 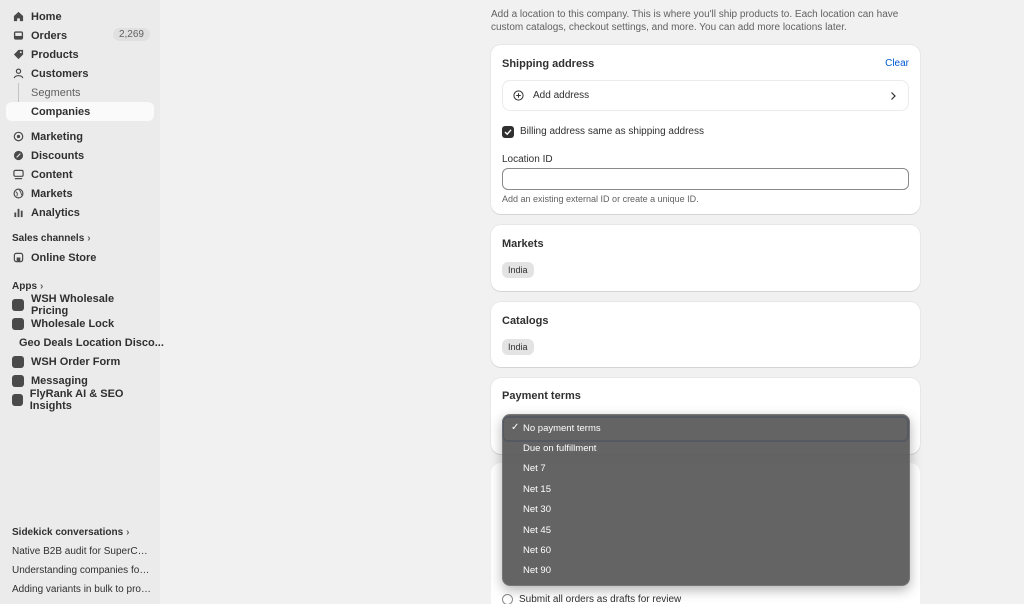 What do you see at coordinates (59, 380) in the screenshot?
I see `app-label: Messaging` at bounding box center [59, 380].